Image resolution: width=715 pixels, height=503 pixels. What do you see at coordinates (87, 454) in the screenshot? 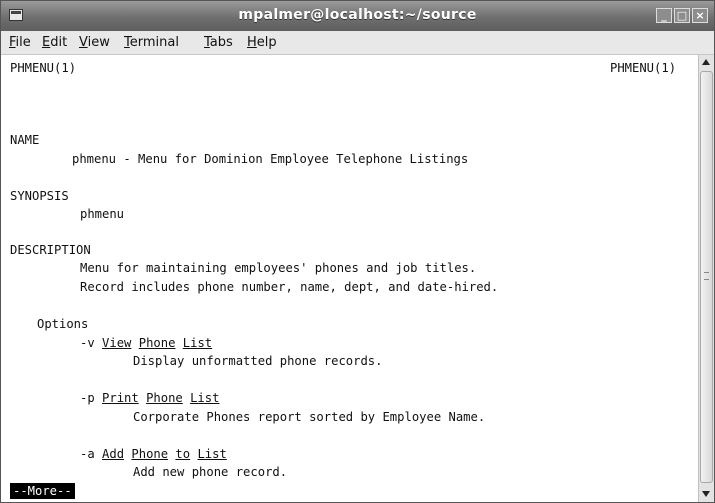
I see `option-flag: -a` at bounding box center [87, 454].